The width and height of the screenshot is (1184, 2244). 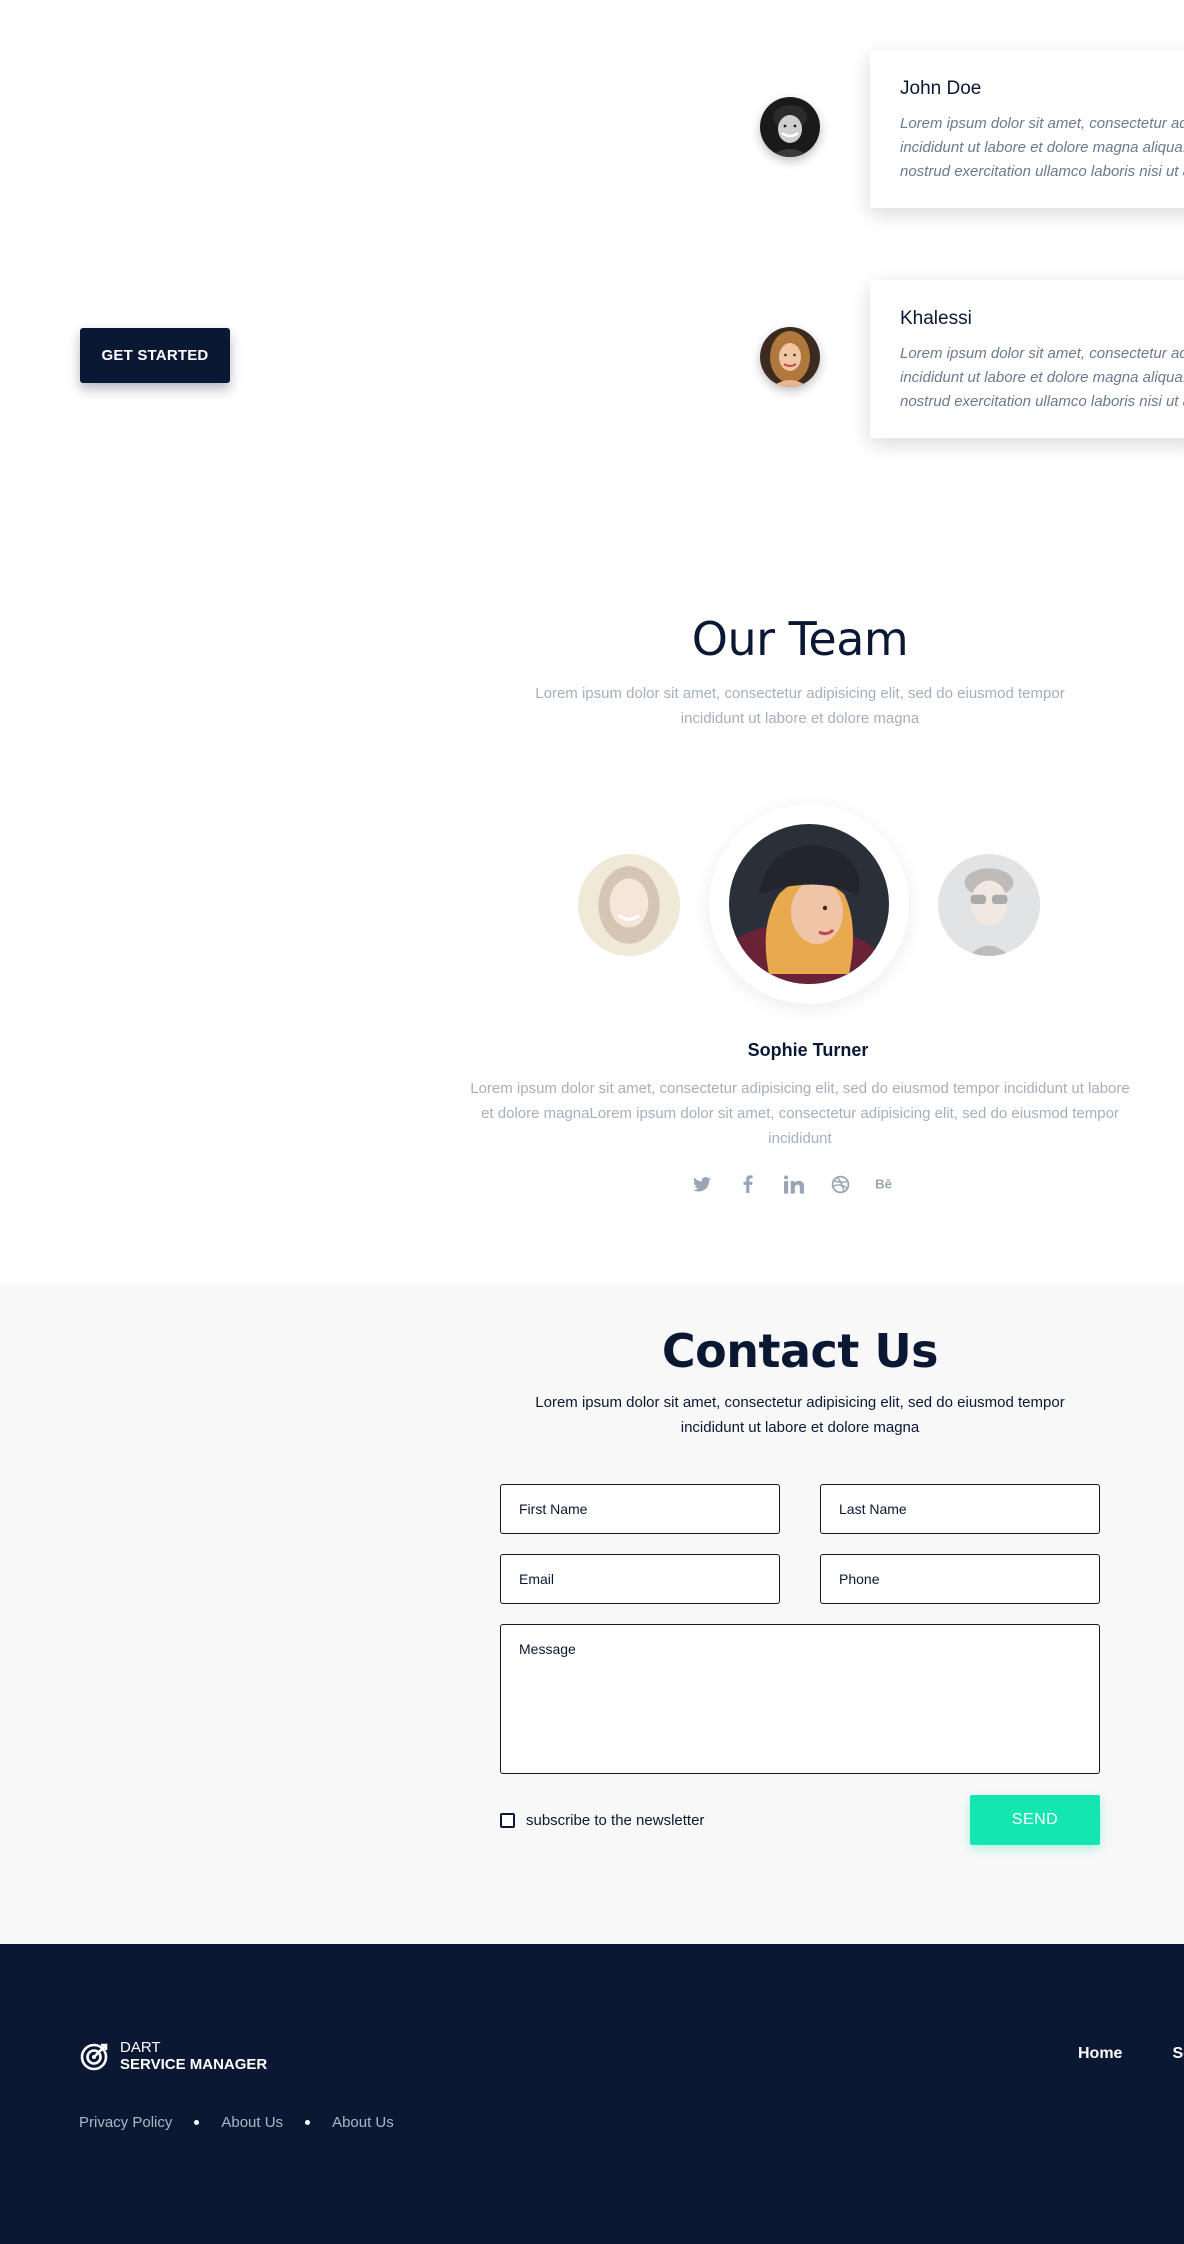 What do you see at coordinates (936, 318) in the screenshot?
I see `testimonial-name: Khalessi` at bounding box center [936, 318].